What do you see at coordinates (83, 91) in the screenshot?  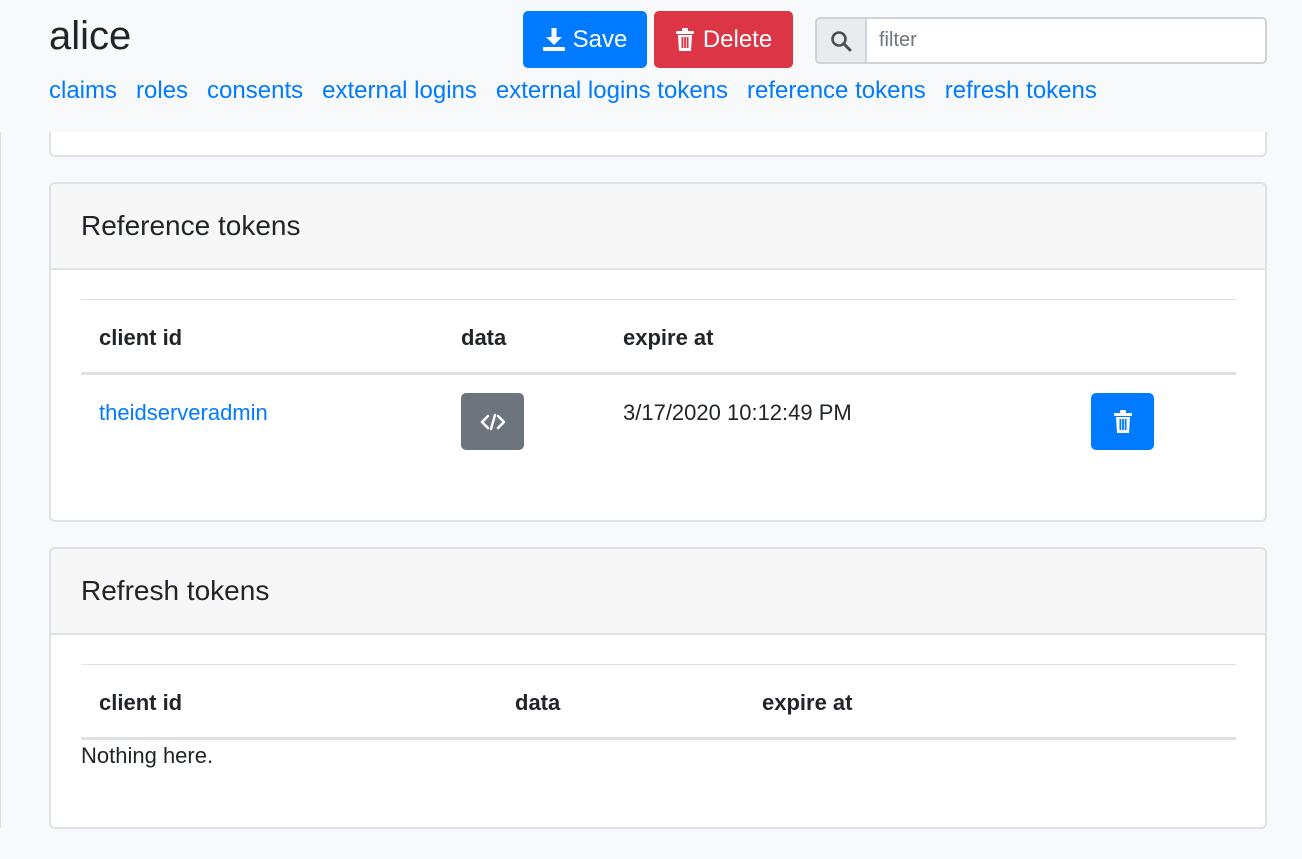 I see `nav-link-claims: claims` at bounding box center [83, 91].